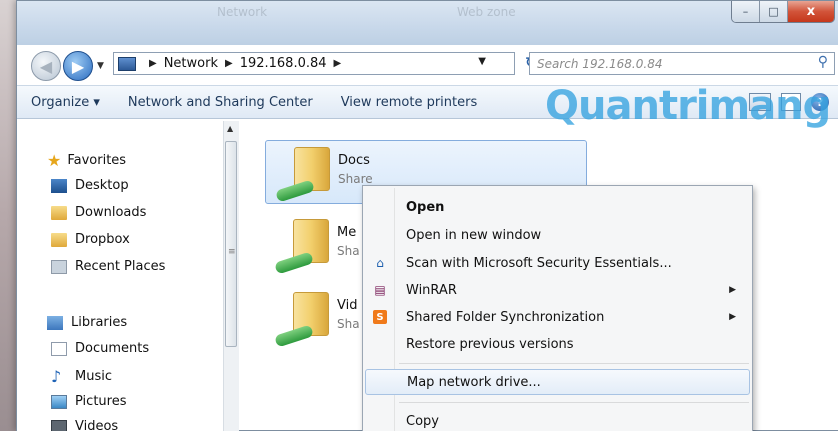 This screenshot has width=838, height=431. Describe the element at coordinates (557, 207) in the screenshot. I see `menu-item-open: Open` at that location.